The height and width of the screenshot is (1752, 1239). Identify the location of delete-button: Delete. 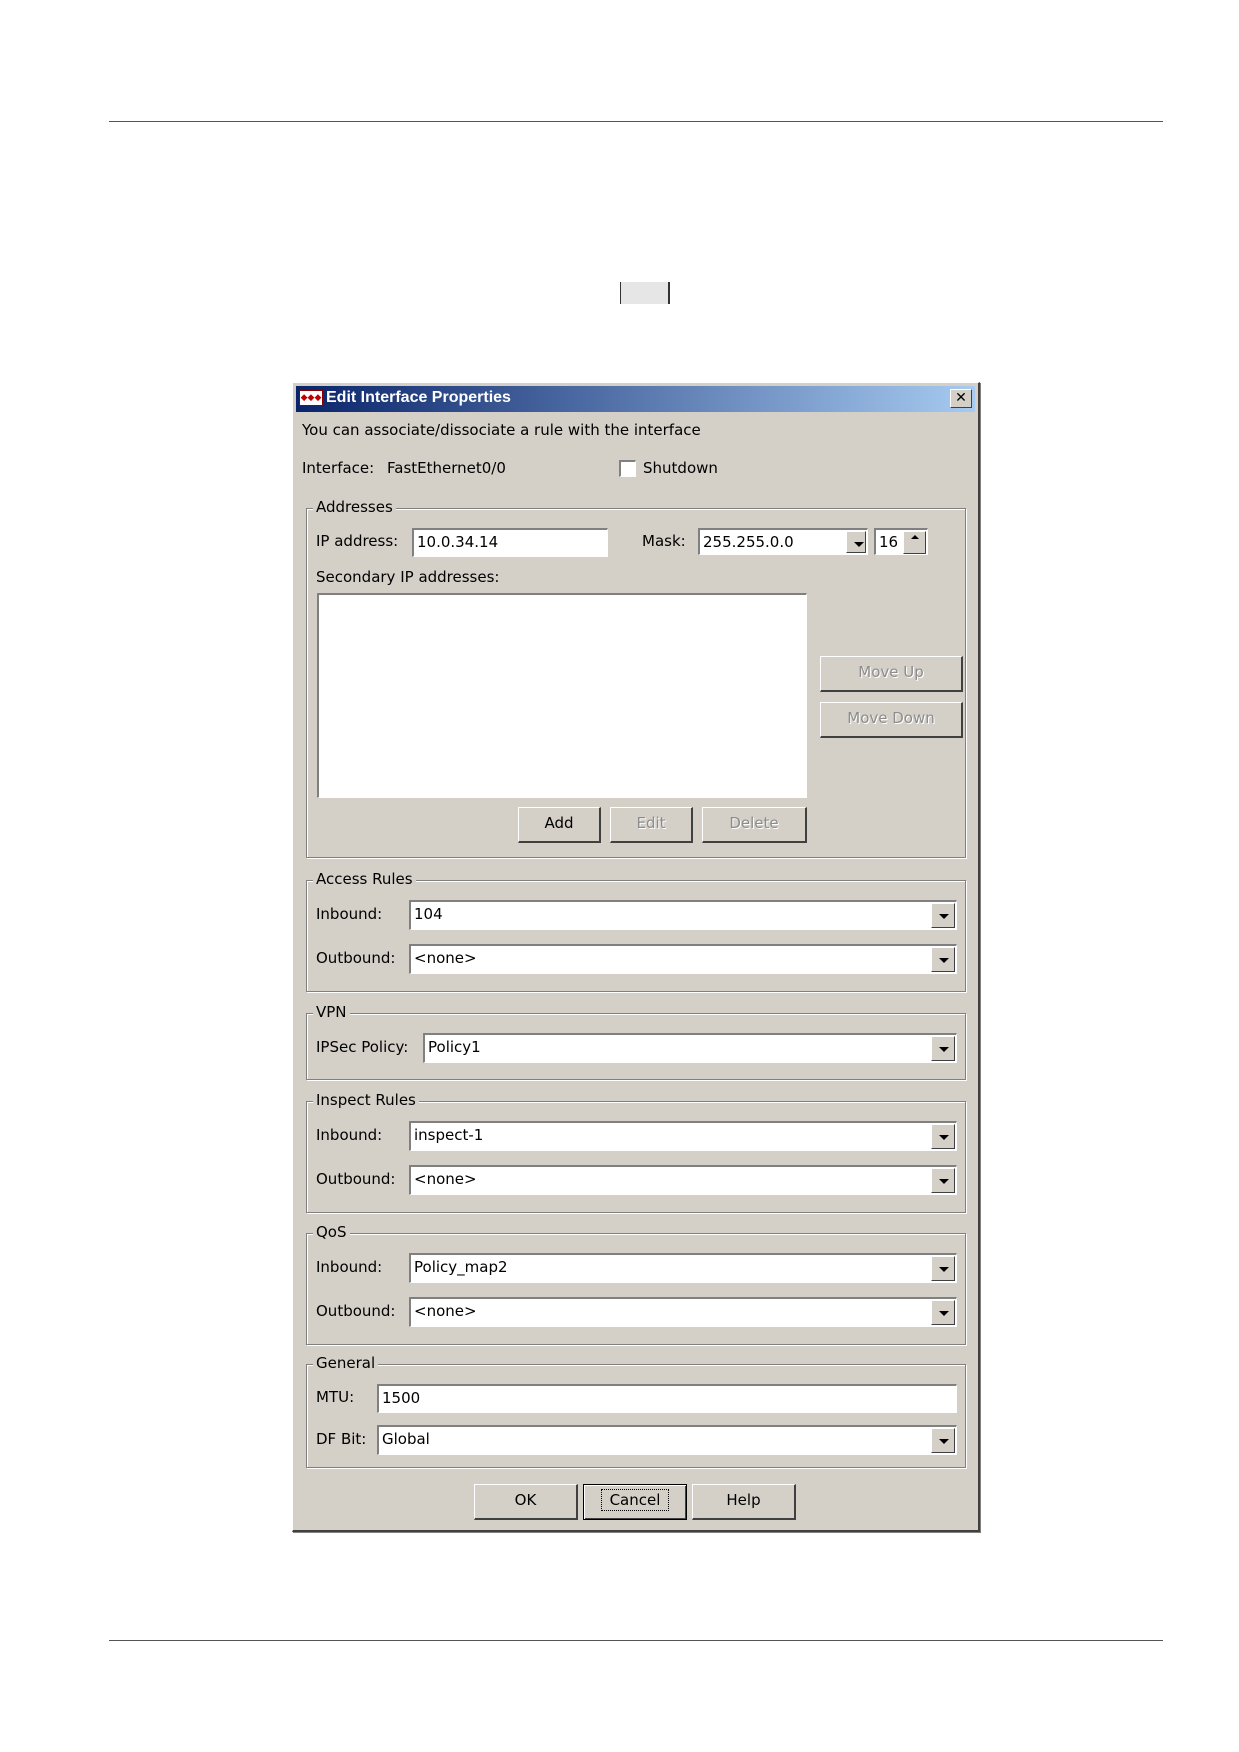
(754, 825).